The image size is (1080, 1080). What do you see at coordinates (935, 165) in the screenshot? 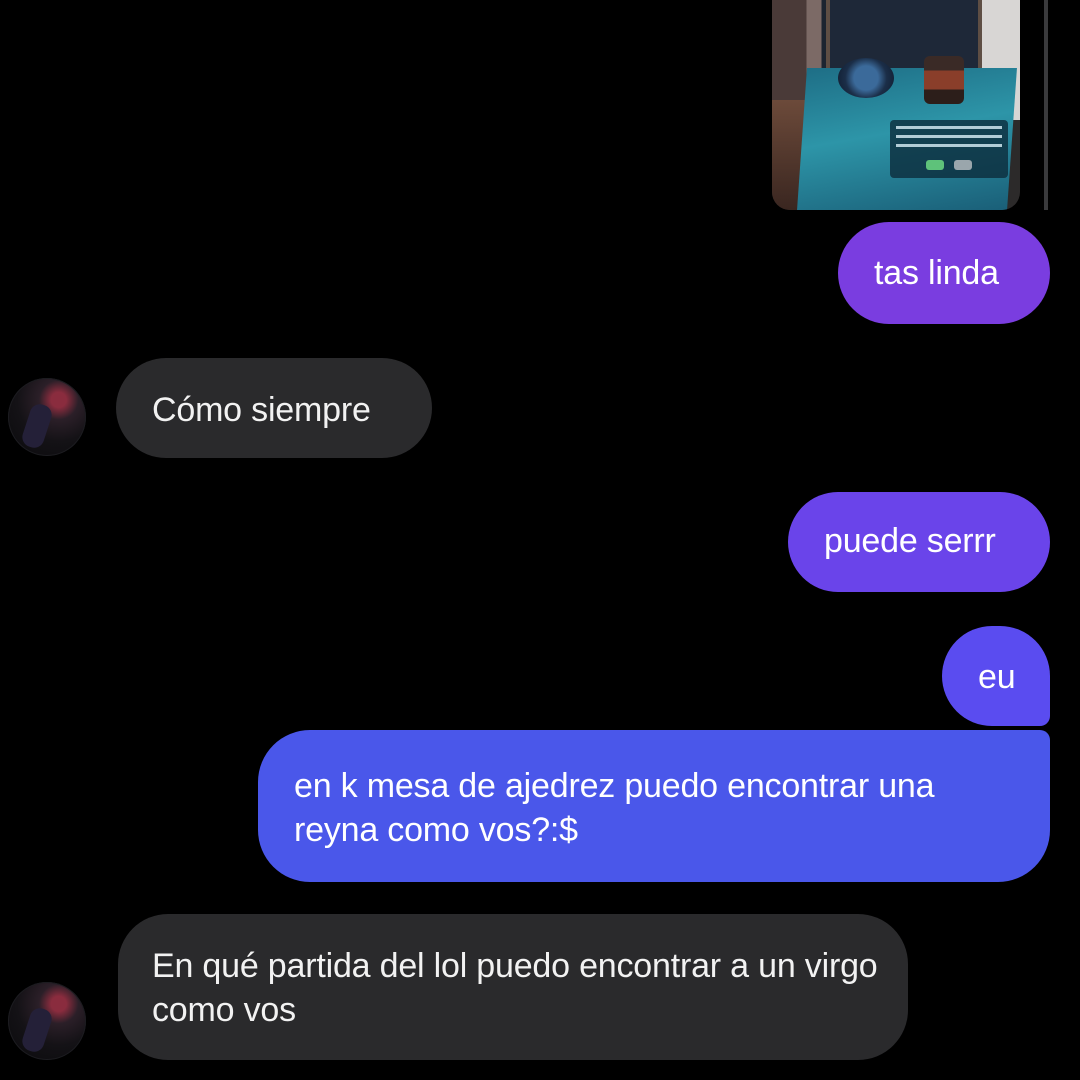
I see `photo-notice-accept` at bounding box center [935, 165].